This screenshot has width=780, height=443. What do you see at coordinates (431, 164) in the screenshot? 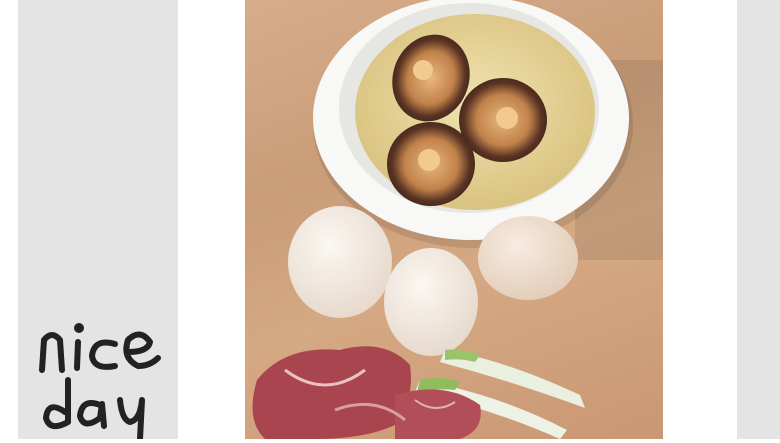
I see `mushroom` at bounding box center [431, 164].